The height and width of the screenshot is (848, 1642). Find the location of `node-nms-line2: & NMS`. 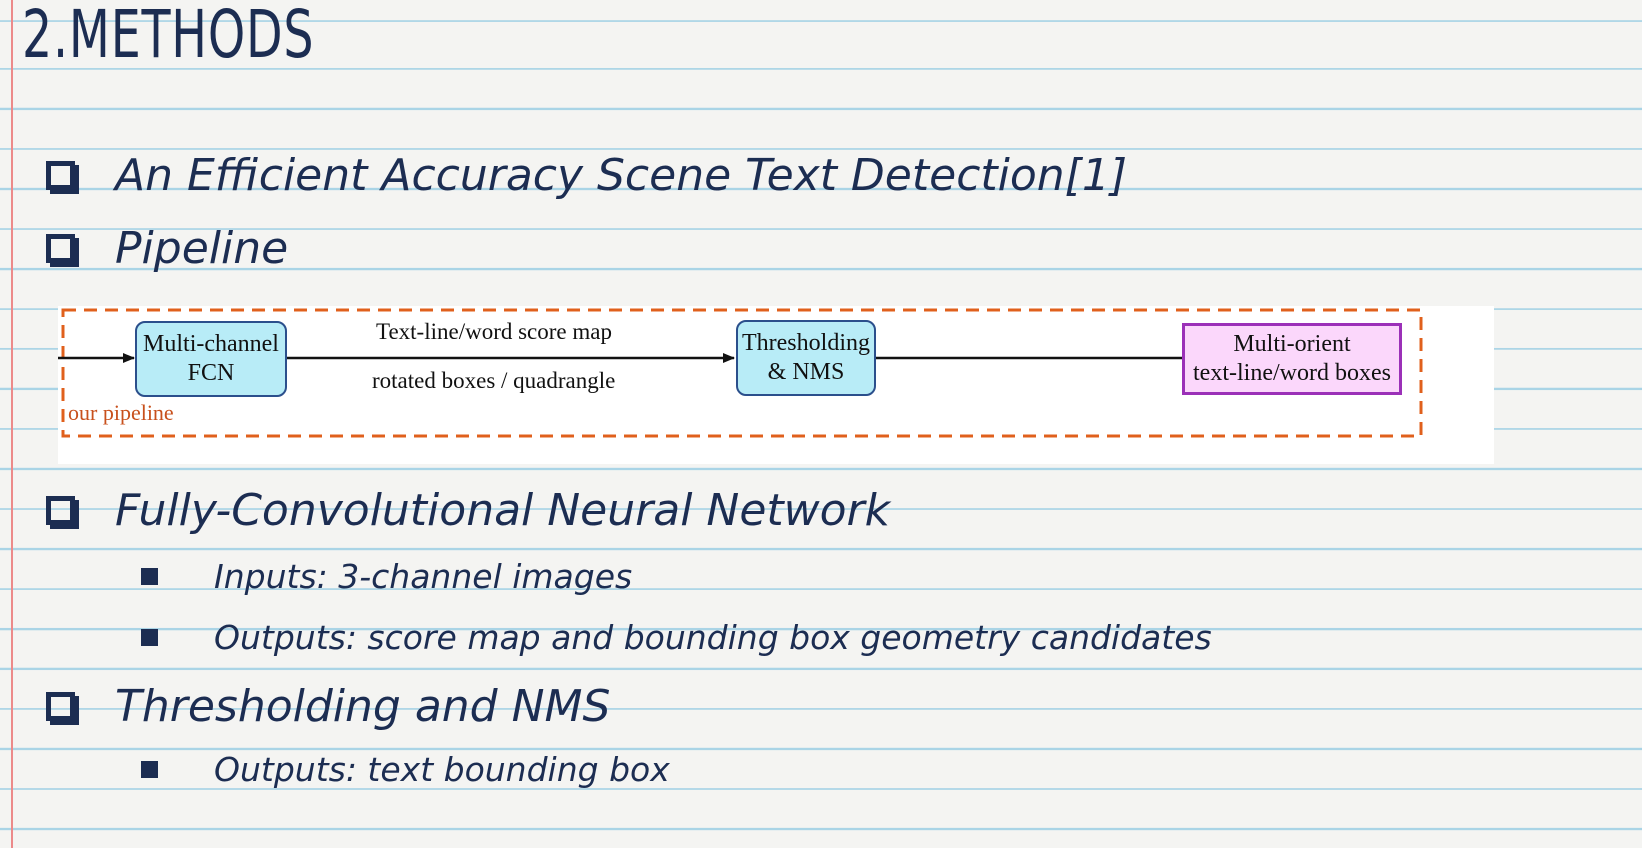

node-nms-line2: & NMS is located at coordinates (806, 372).